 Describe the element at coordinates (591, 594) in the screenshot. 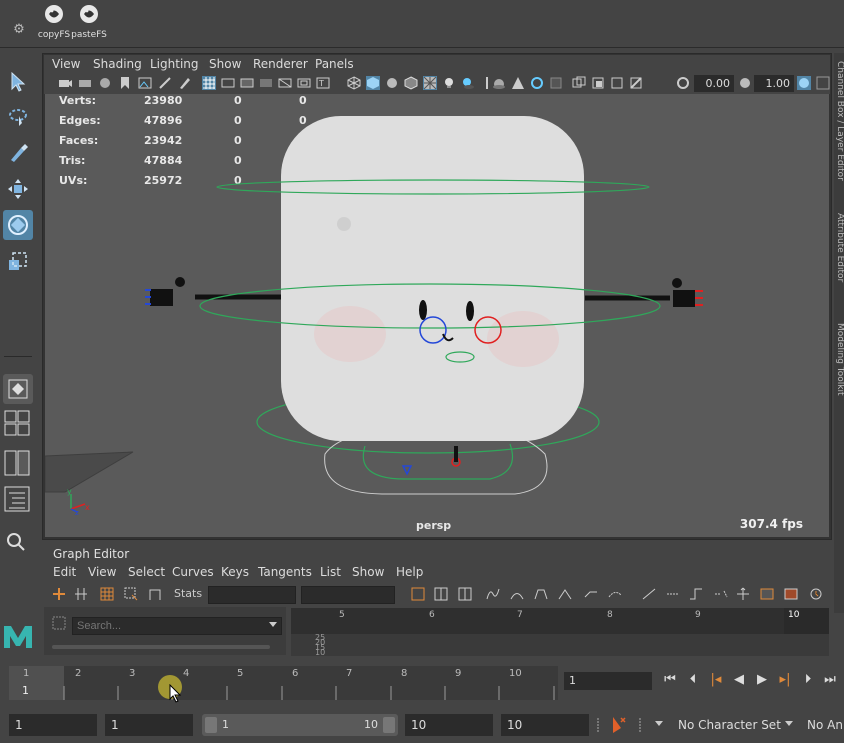

I see `flat-tangent-icon` at that location.